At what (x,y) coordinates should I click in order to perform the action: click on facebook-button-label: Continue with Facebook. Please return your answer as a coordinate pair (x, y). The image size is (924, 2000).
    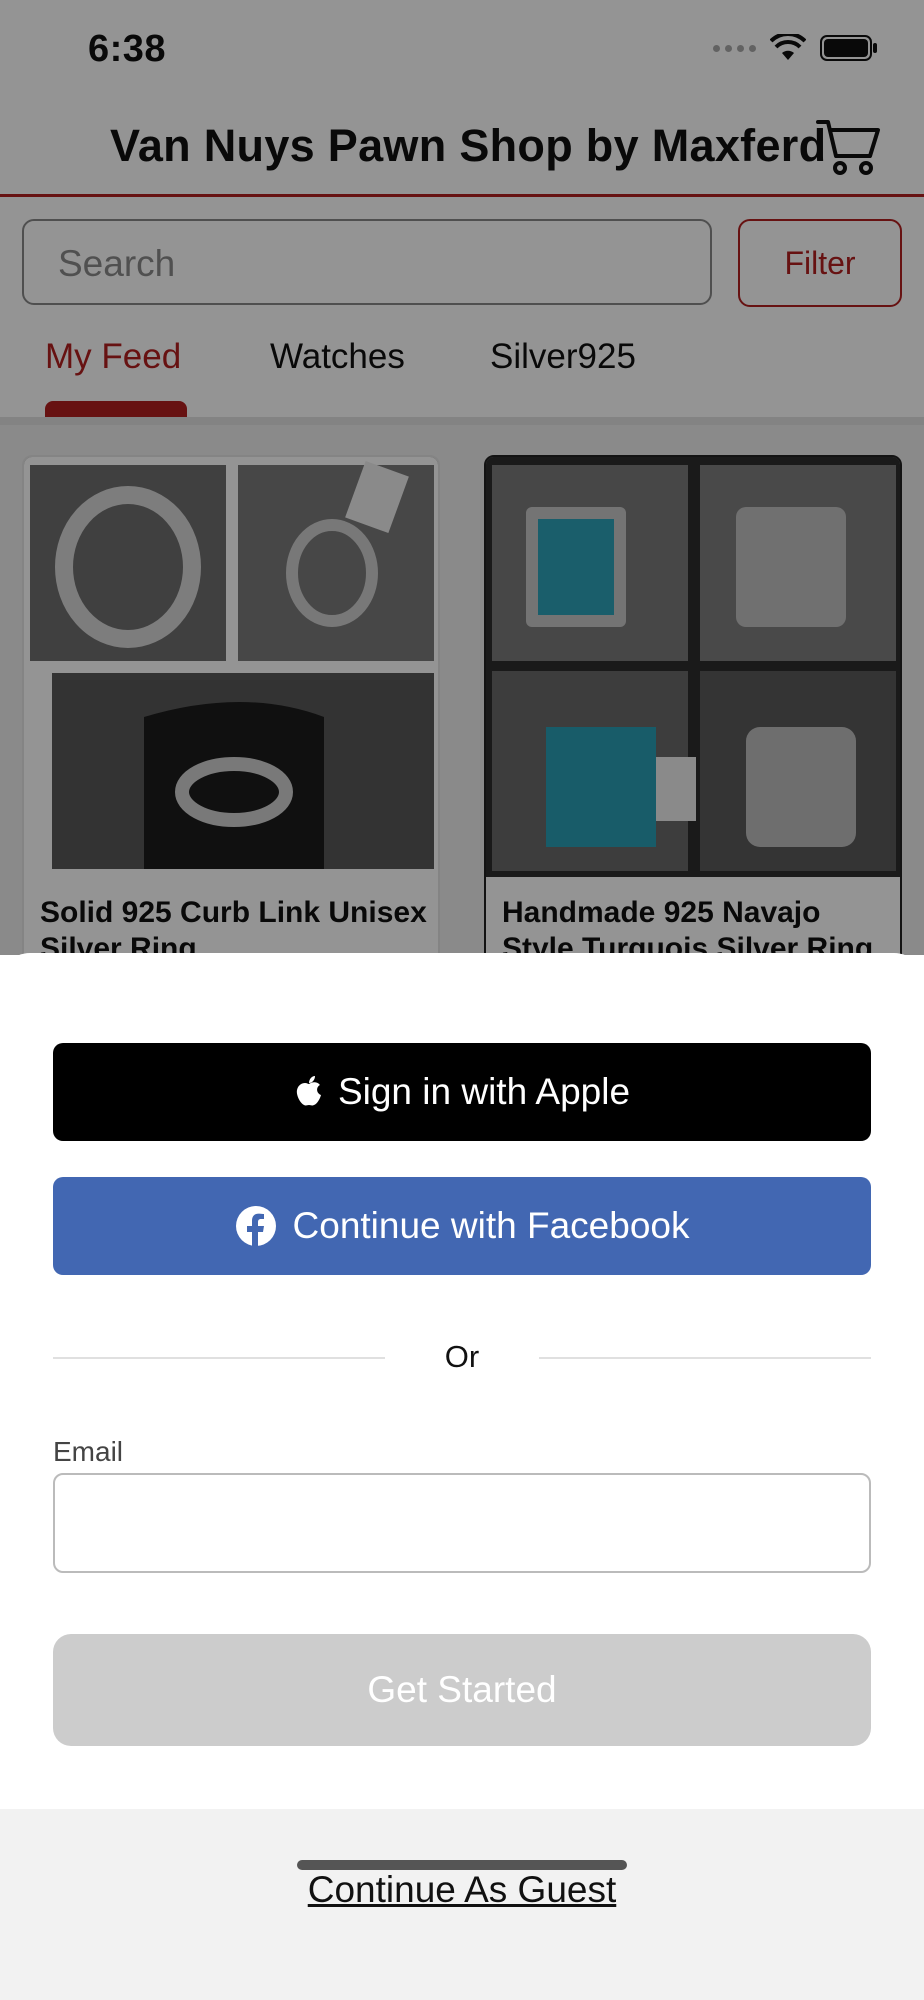
    Looking at the image, I should click on (491, 1225).